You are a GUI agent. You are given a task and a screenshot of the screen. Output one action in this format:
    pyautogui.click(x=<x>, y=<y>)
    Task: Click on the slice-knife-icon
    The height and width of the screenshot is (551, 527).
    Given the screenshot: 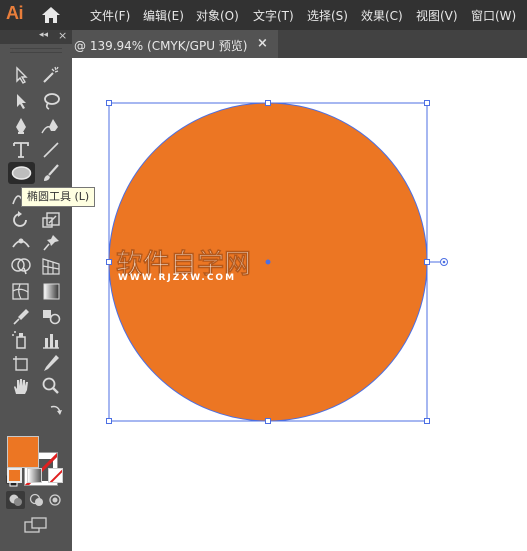 What is the action you would take?
    pyautogui.click(x=51, y=363)
    